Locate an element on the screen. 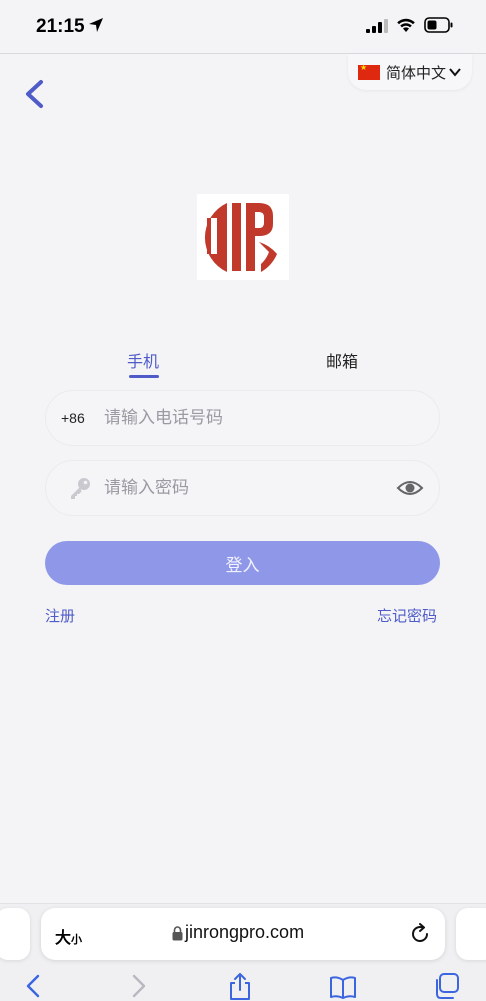  lock-icon is located at coordinates (177, 933).